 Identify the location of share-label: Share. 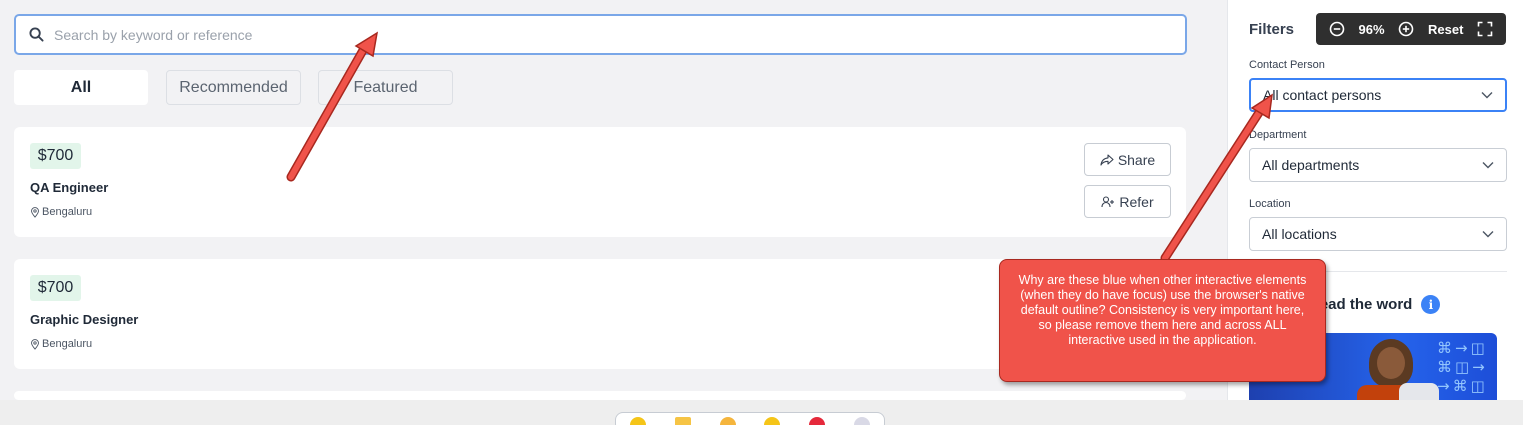
(1136, 159).